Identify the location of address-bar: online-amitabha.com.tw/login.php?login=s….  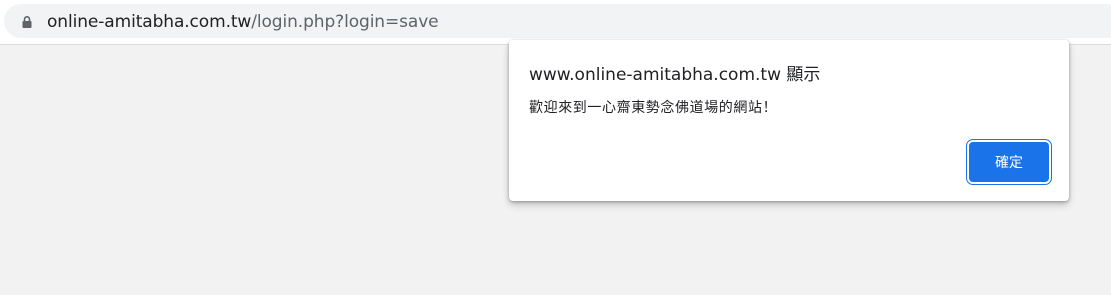
(557, 21).